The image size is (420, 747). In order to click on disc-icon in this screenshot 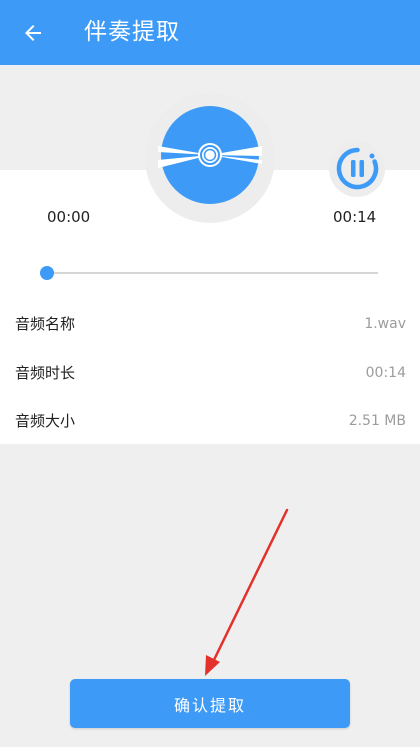, I will do `click(210, 155)`.